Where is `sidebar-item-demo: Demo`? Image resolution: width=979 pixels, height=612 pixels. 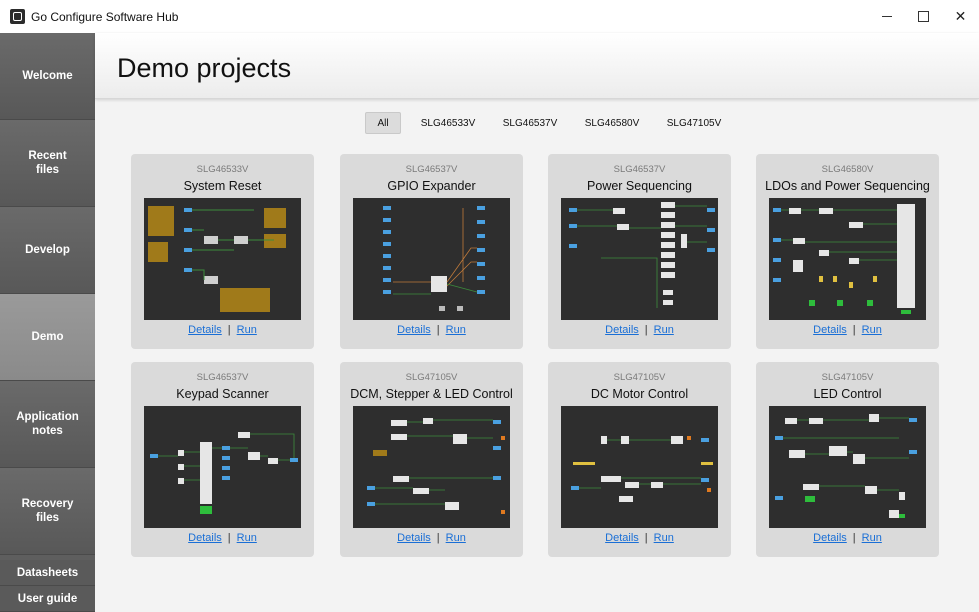 sidebar-item-demo: Demo is located at coordinates (47, 337).